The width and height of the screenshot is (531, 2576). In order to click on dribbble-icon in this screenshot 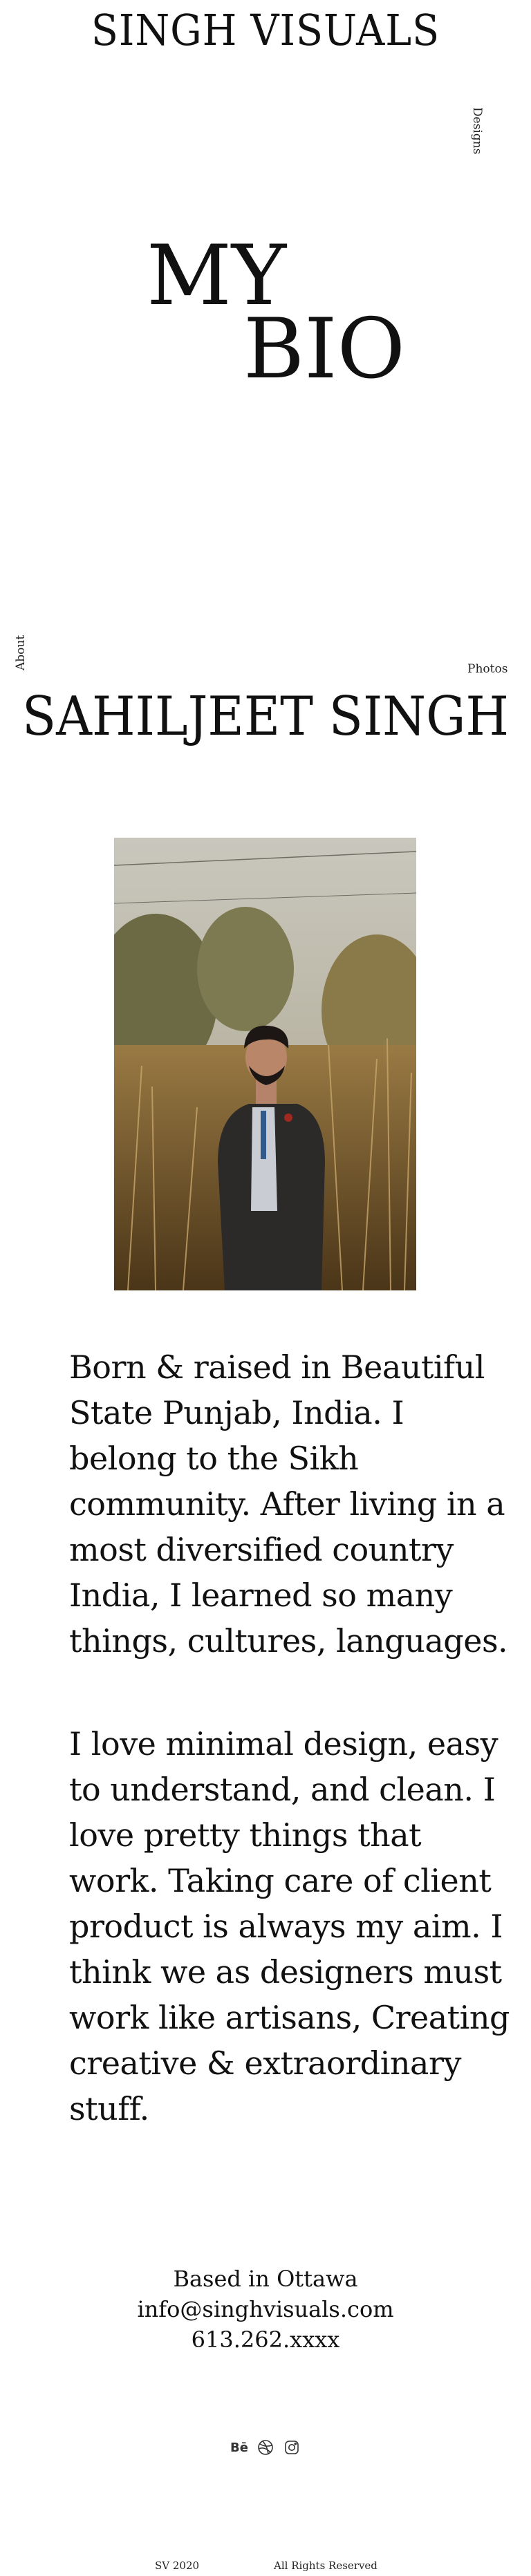, I will do `click(265, 2447)`.